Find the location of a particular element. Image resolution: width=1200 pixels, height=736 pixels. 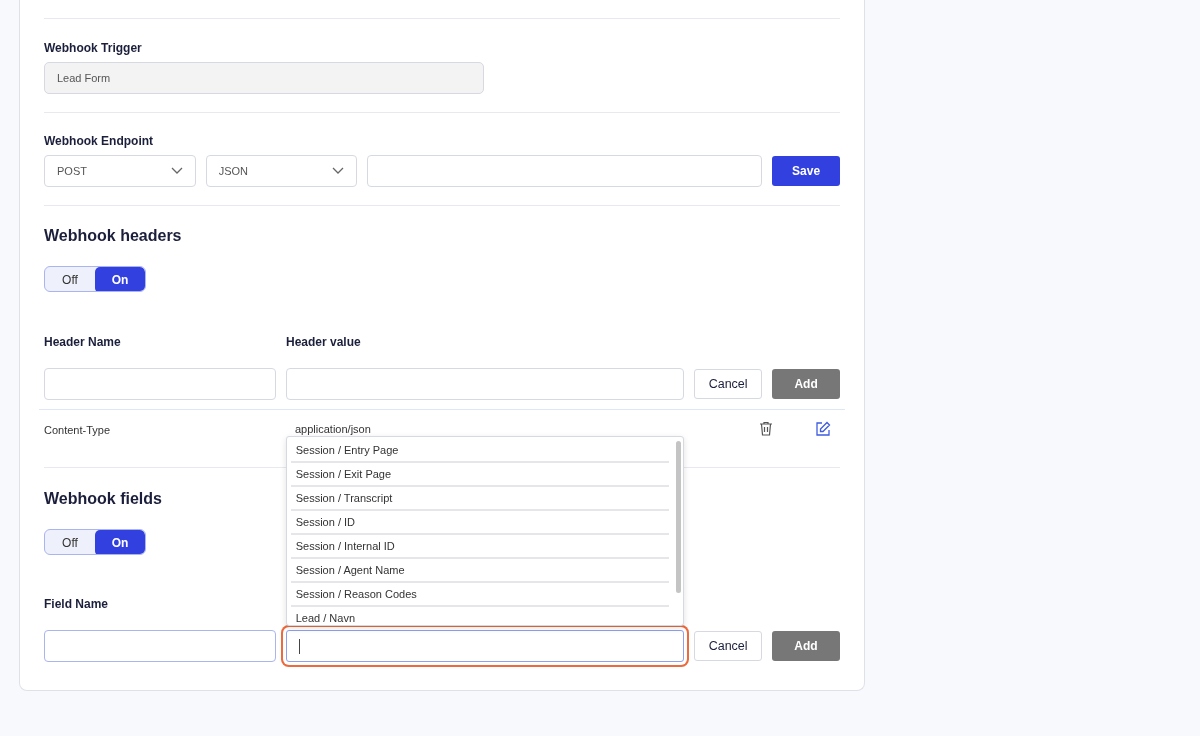

field-name-field is located at coordinates (160, 646).